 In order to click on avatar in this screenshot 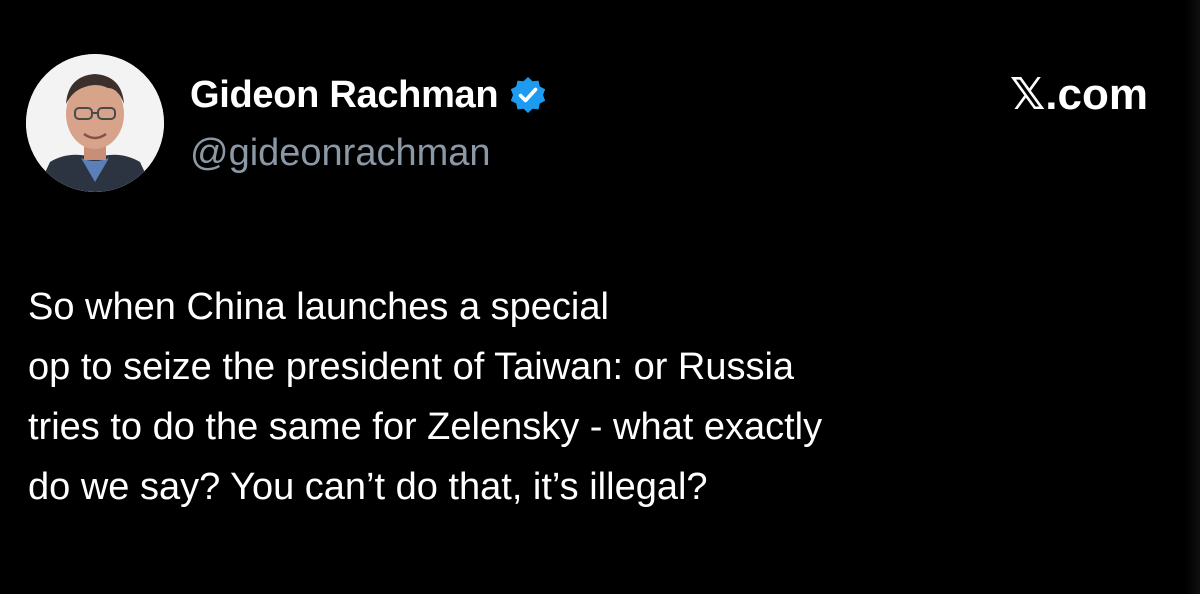, I will do `click(95, 123)`.